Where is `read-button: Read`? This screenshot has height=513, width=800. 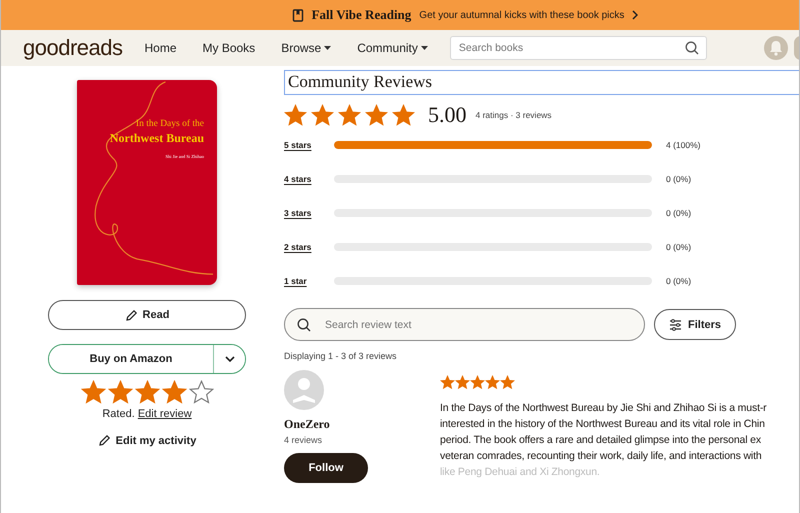
read-button: Read is located at coordinates (147, 315).